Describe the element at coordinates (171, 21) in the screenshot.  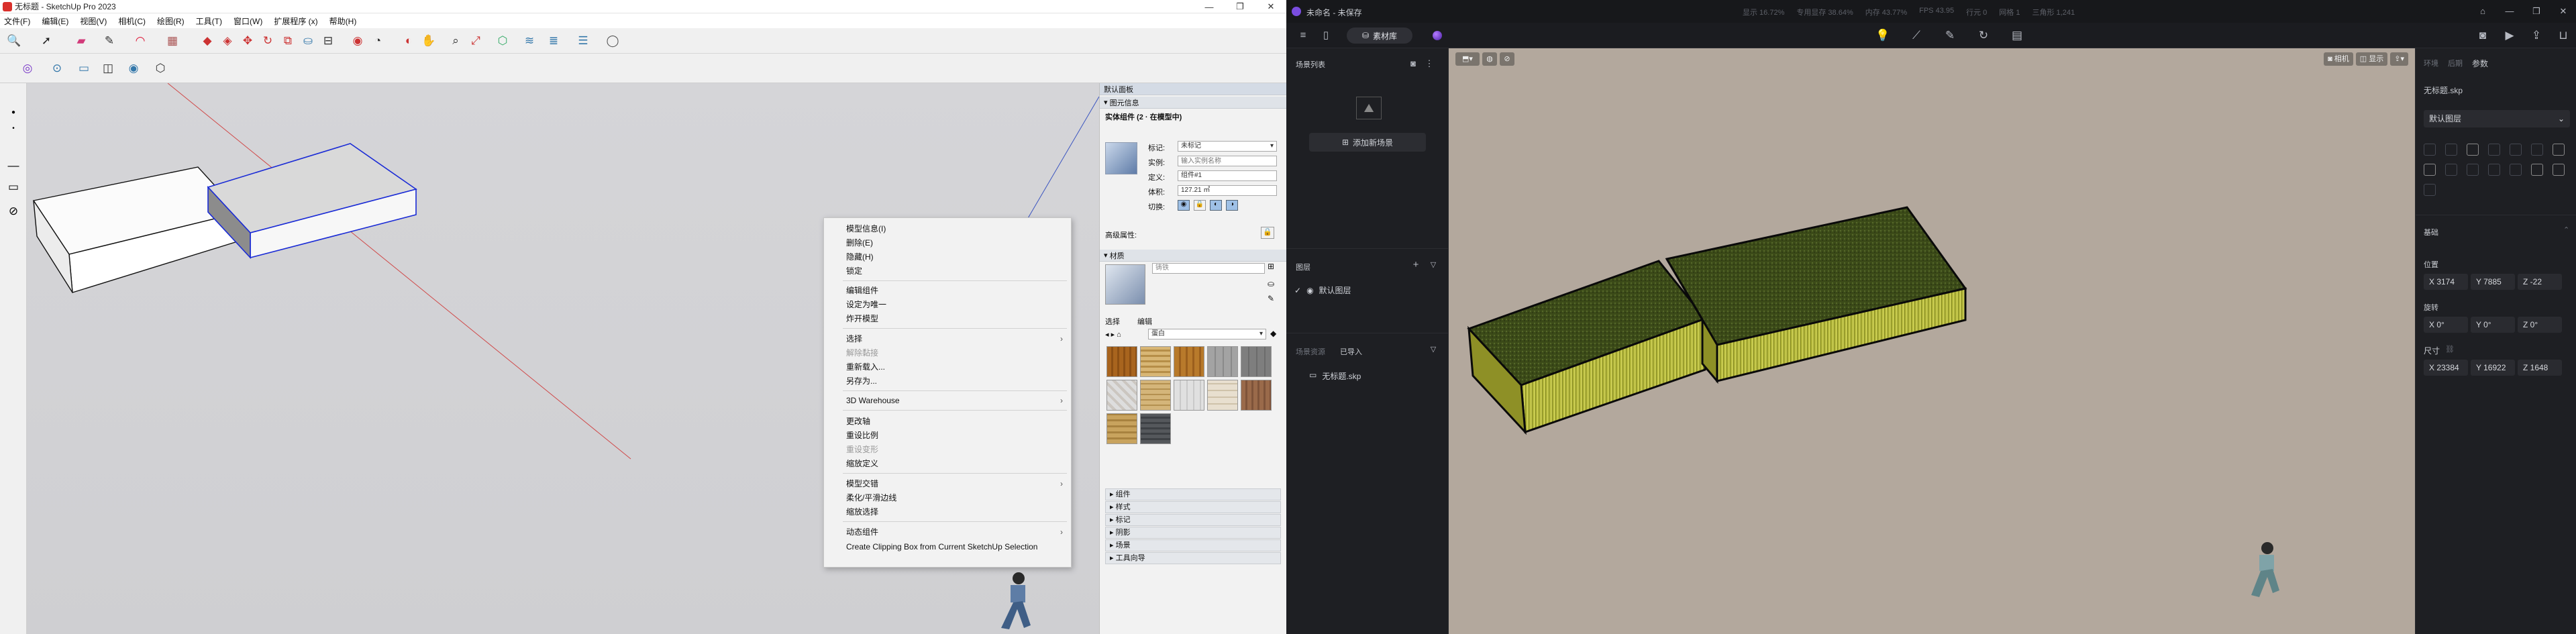
I see `menu-draw: 绘图(R)` at that location.